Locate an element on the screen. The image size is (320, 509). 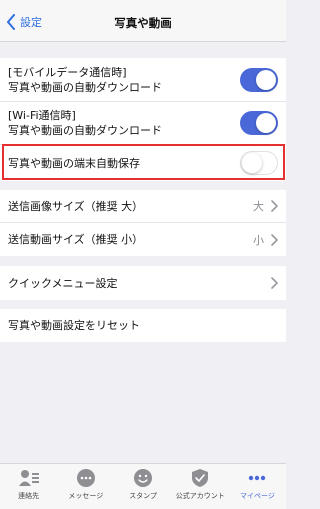
toggle-label-mobile-line1: [モバイルデータ通信時] is located at coordinates (67, 72).